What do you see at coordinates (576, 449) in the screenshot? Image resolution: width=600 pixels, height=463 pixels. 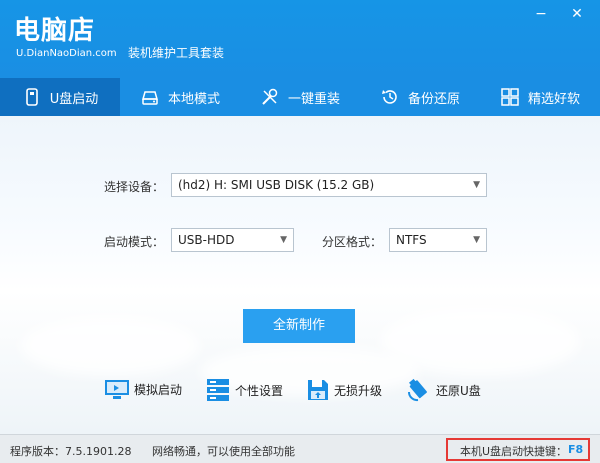 I see `hotkey-value: F8` at bounding box center [576, 449].